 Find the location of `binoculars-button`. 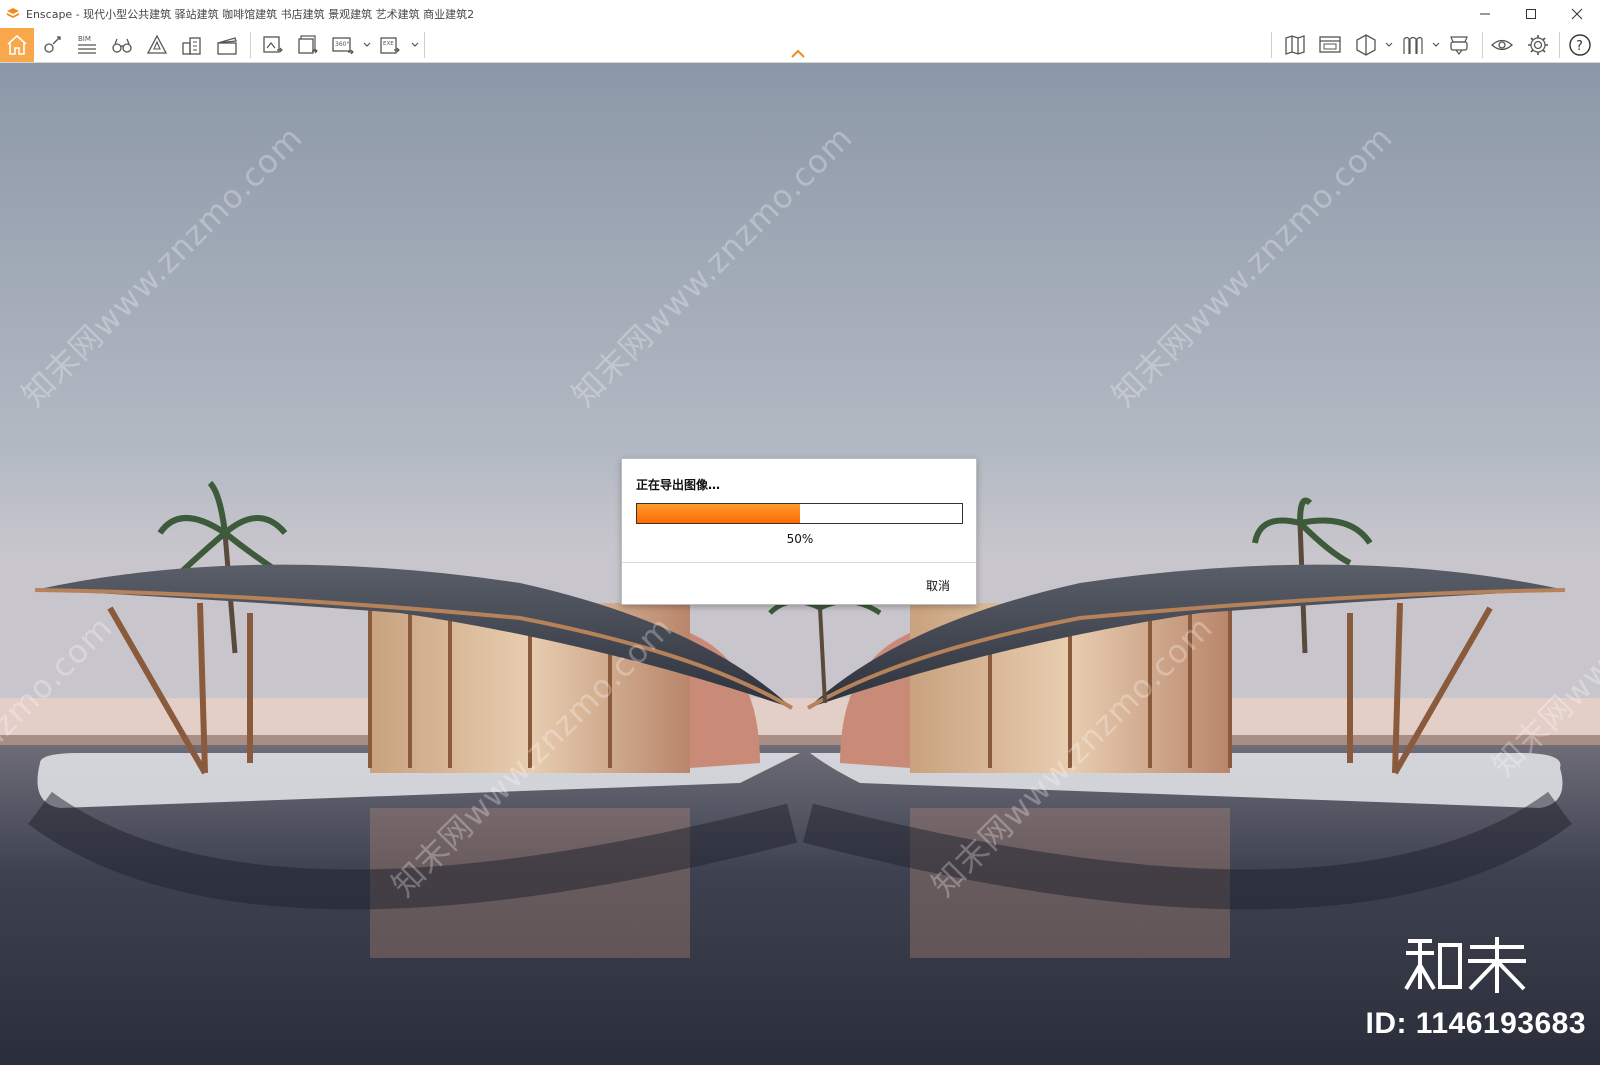

binoculars-button is located at coordinates (122, 45).